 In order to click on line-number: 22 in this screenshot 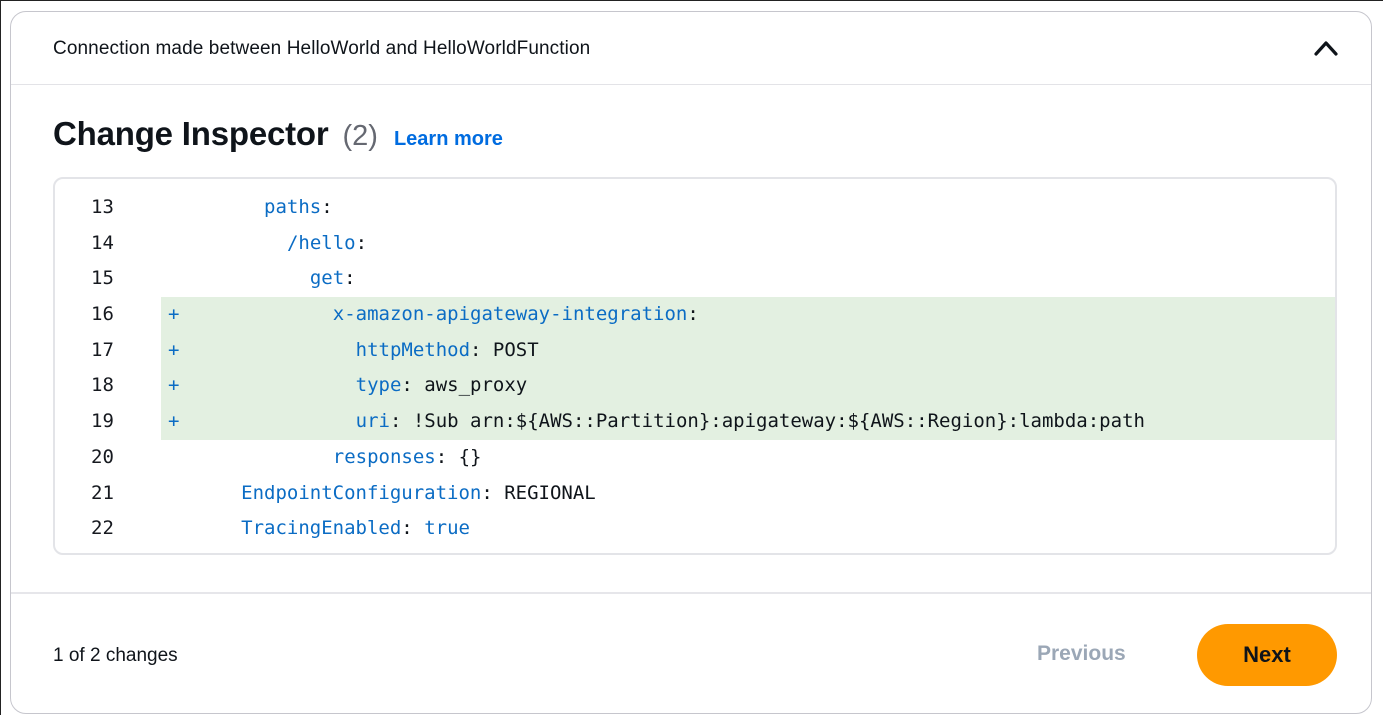, I will do `click(102, 528)`.